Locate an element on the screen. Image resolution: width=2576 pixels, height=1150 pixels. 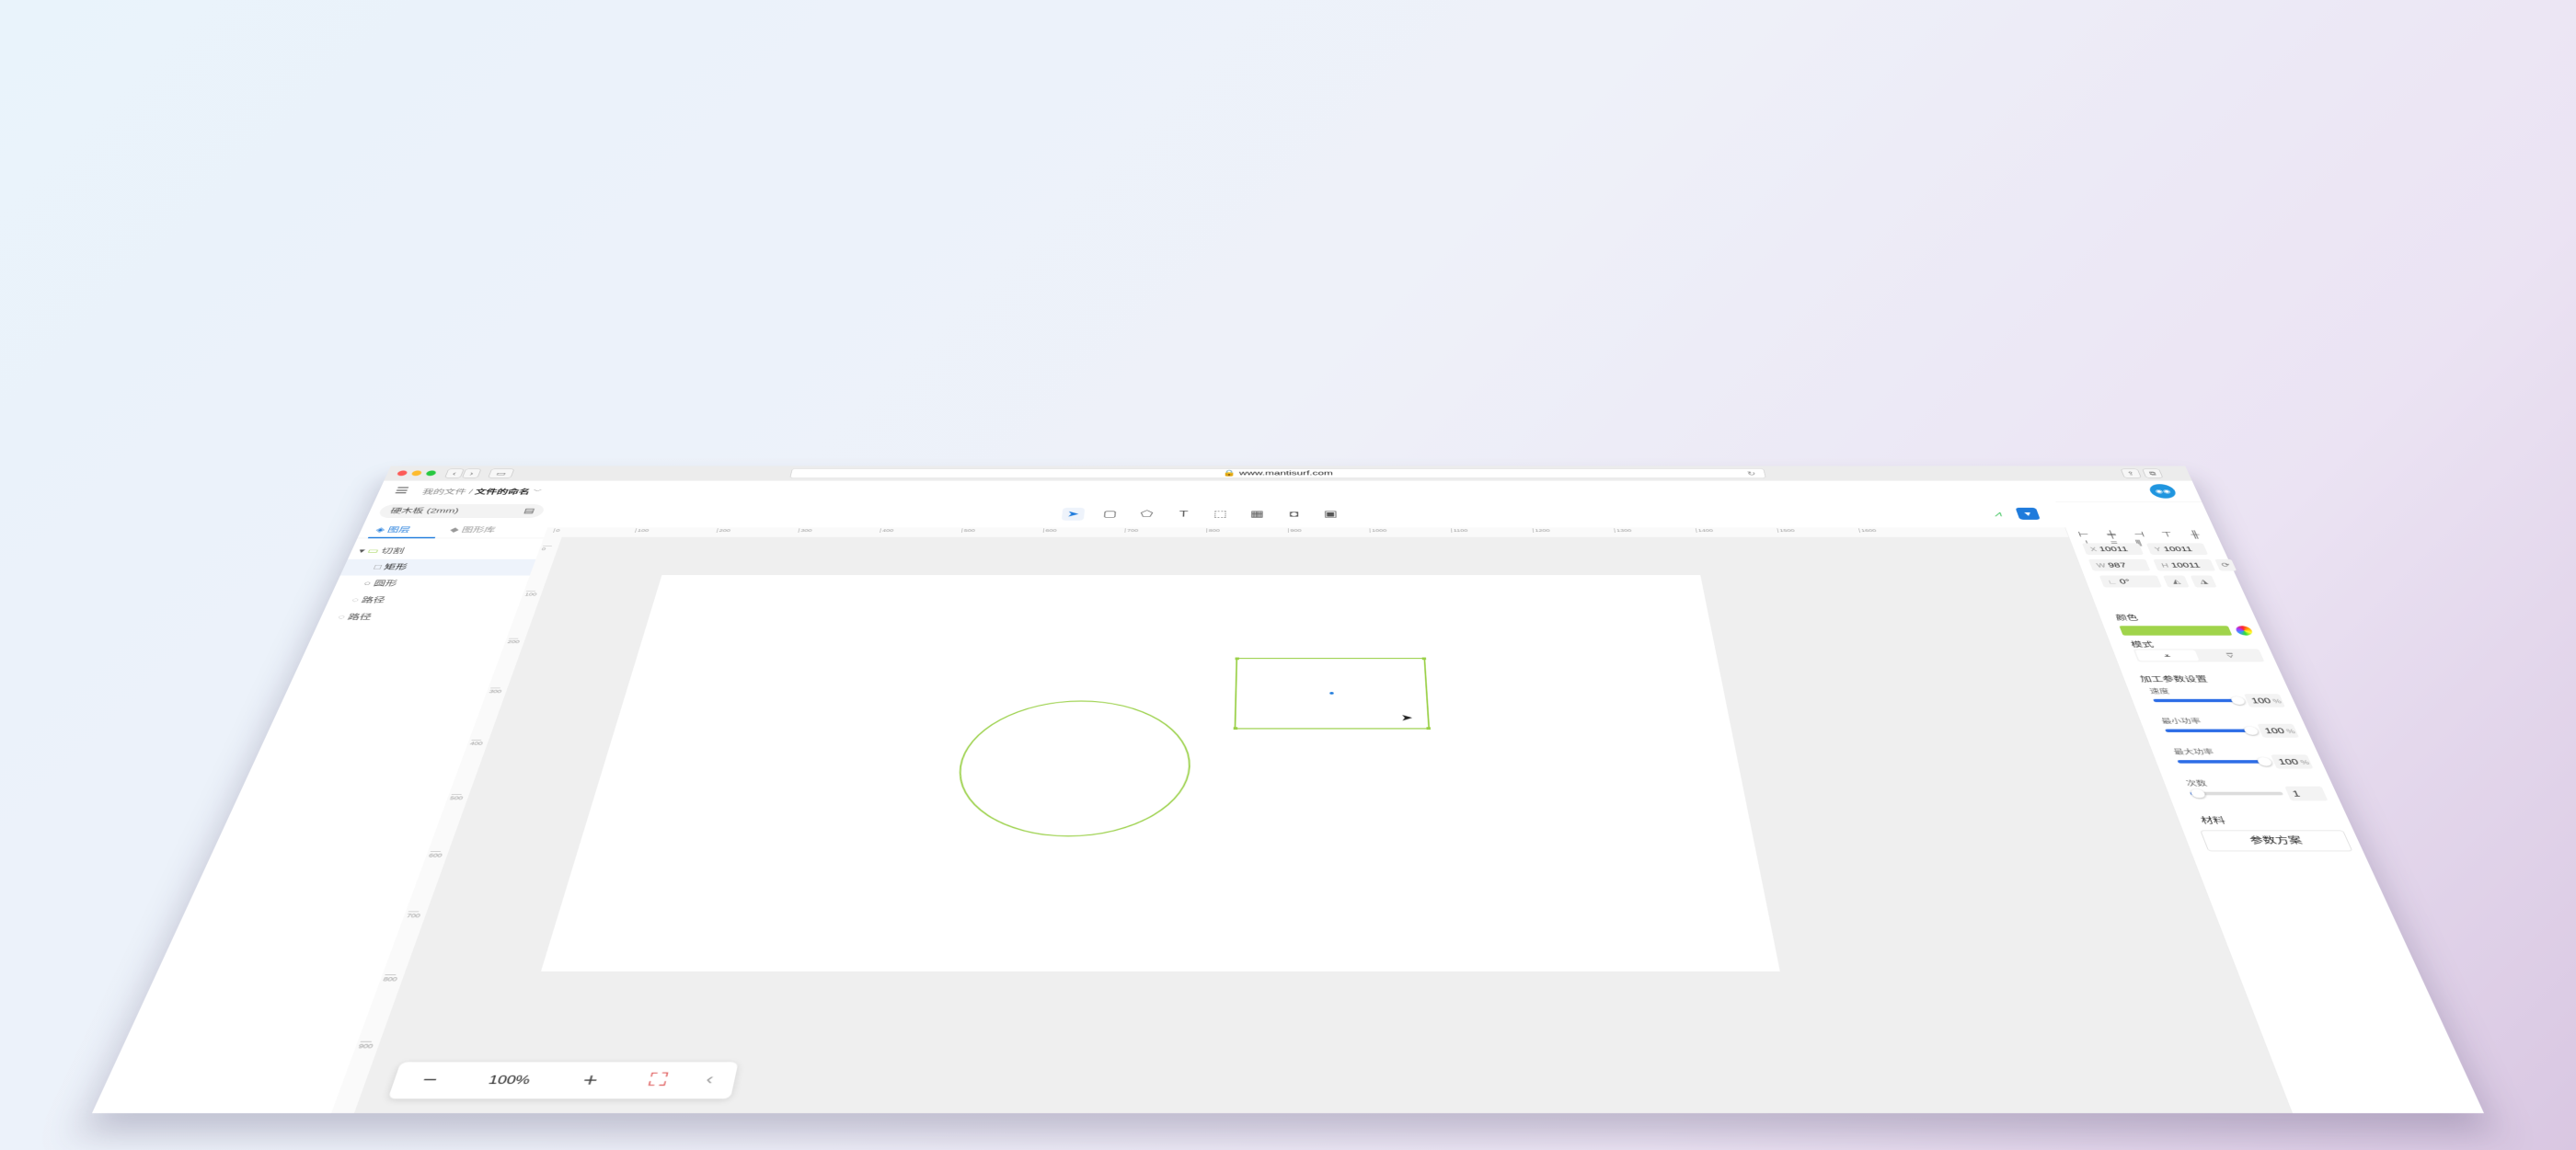
avatar: ◉◉ is located at coordinates (2163, 491).